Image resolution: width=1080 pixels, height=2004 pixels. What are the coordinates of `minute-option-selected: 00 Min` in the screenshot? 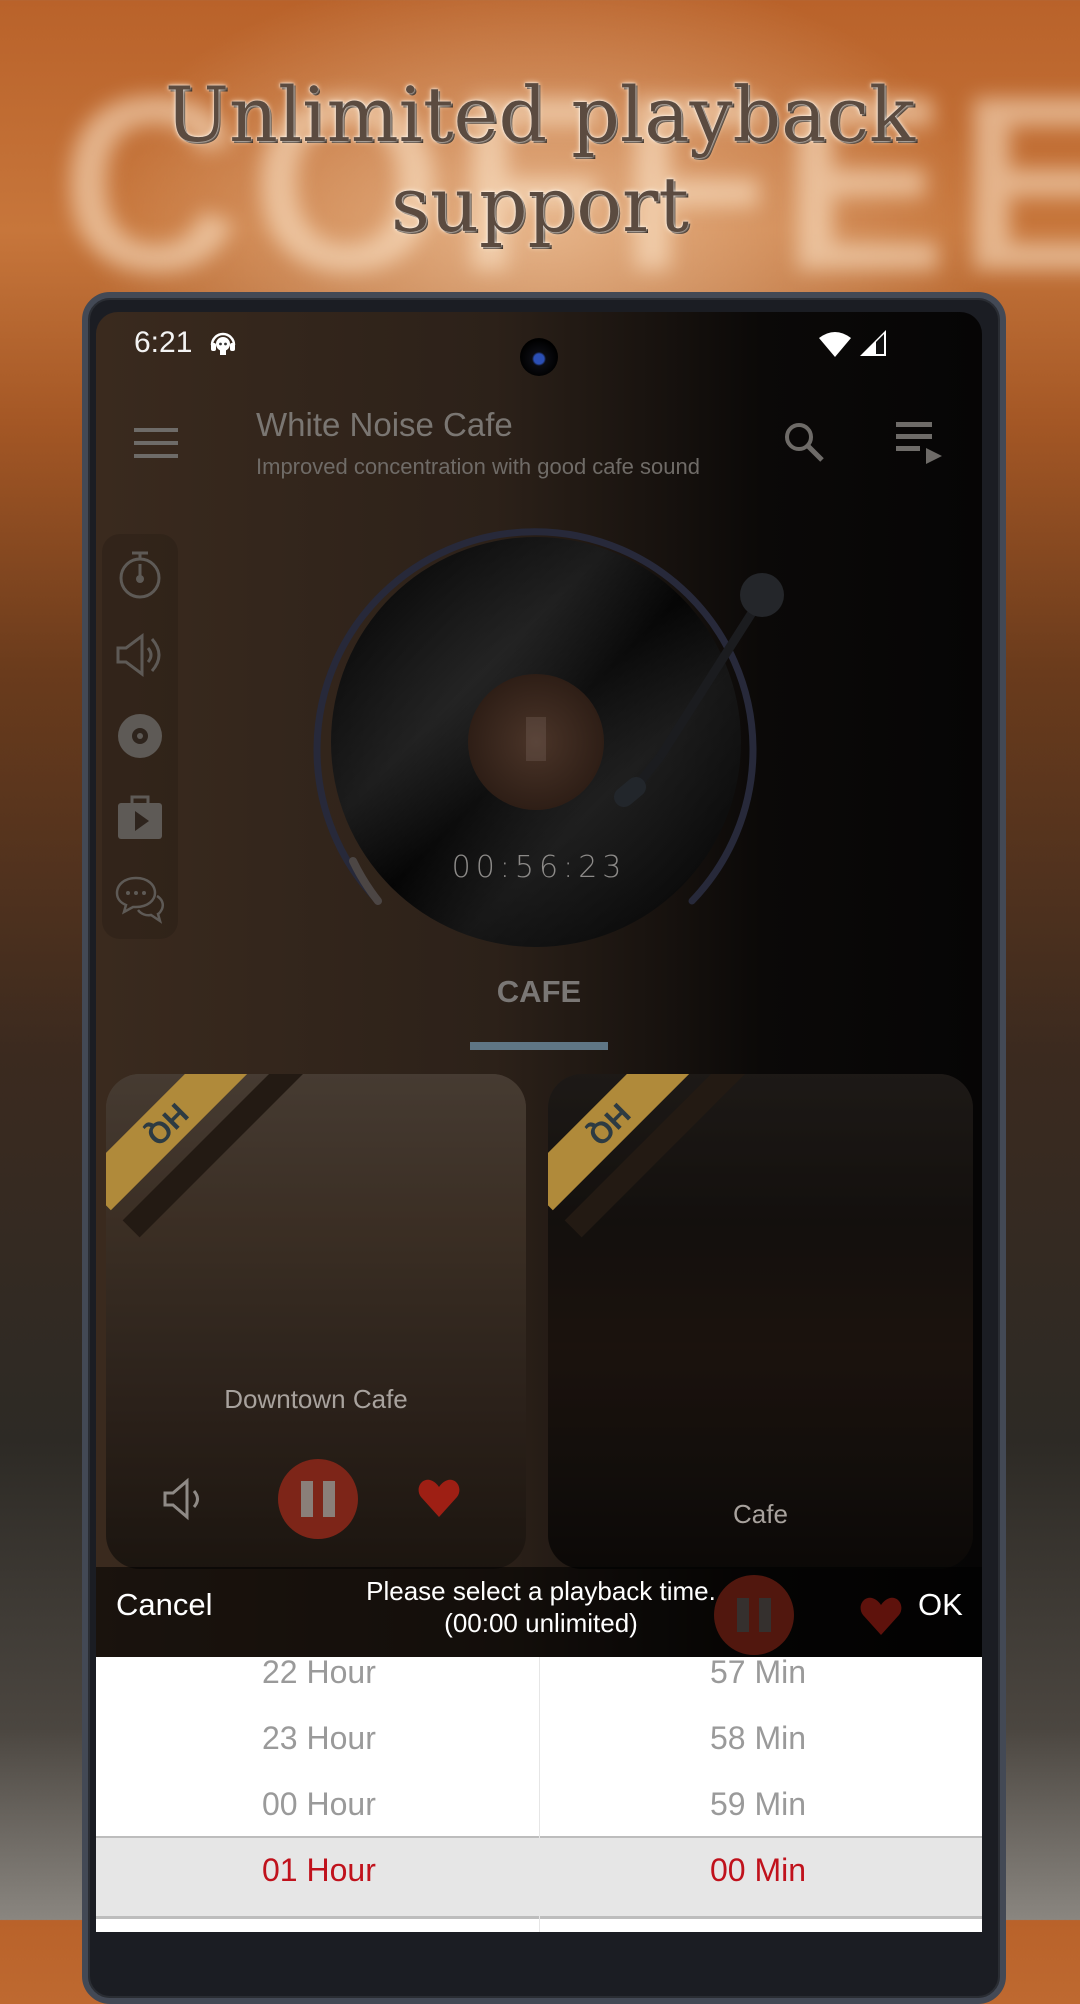 It's located at (761, 1870).